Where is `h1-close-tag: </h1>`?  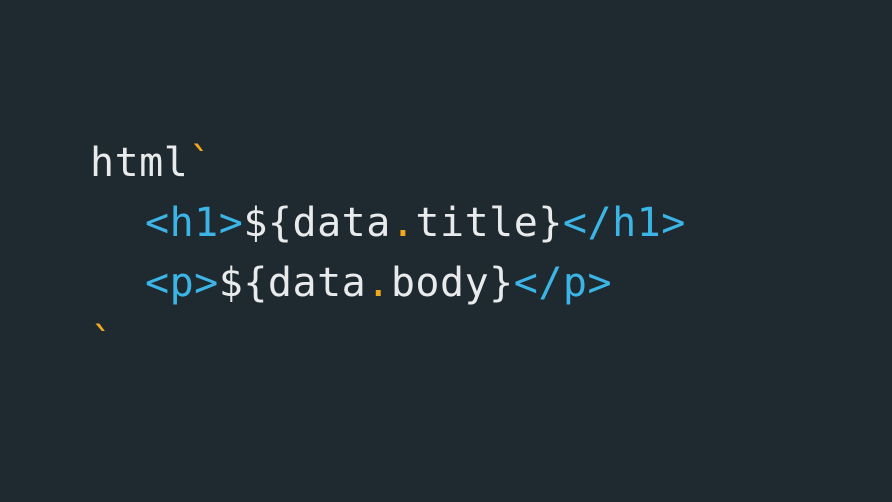
h1-close-tag: </h1> is located at coordinates (624, 223).